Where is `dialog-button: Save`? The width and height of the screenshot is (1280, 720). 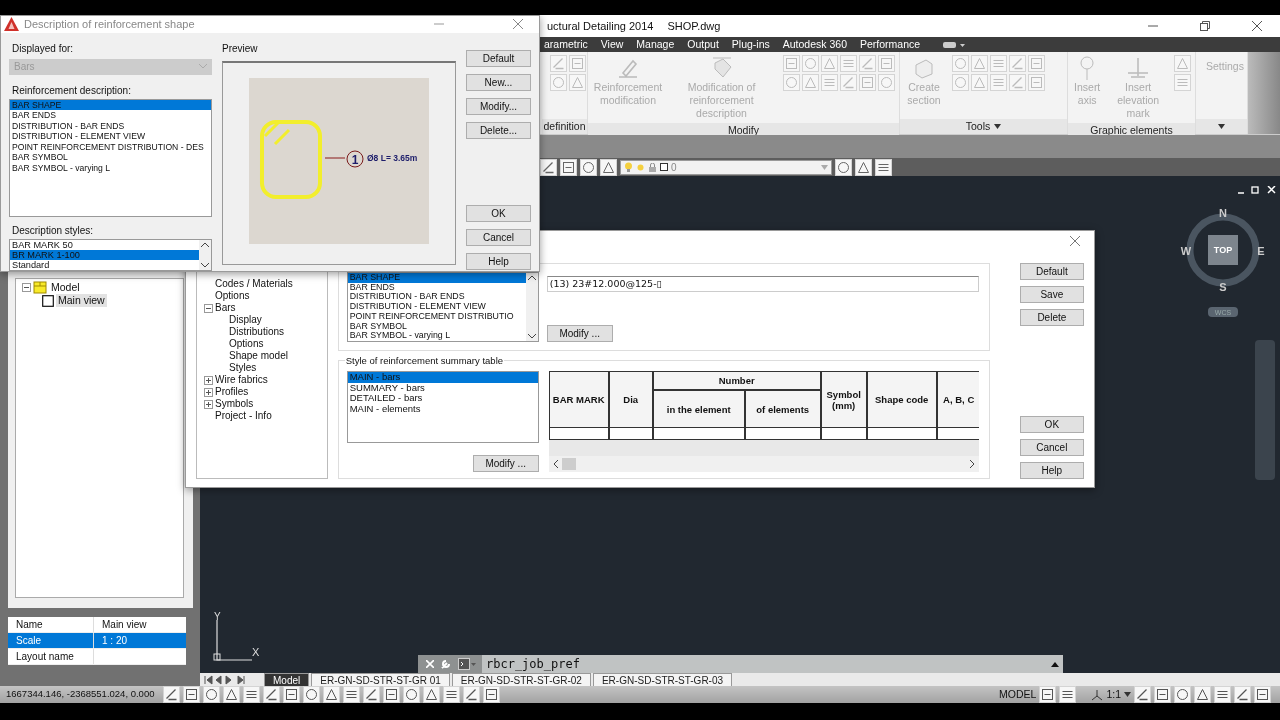
dialog-button: Save is located at coordinates (1051, 294).